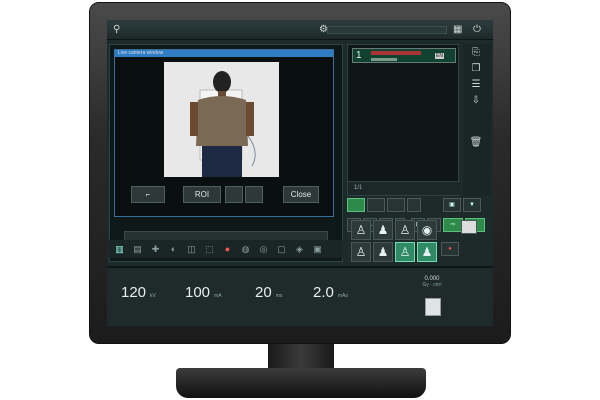 This screenshot has height=400, width=600. What do you see at coordinates (281, 249) in the screenshot?
I see `tool-icon-8: ▢` at bounding box center [281, 249].